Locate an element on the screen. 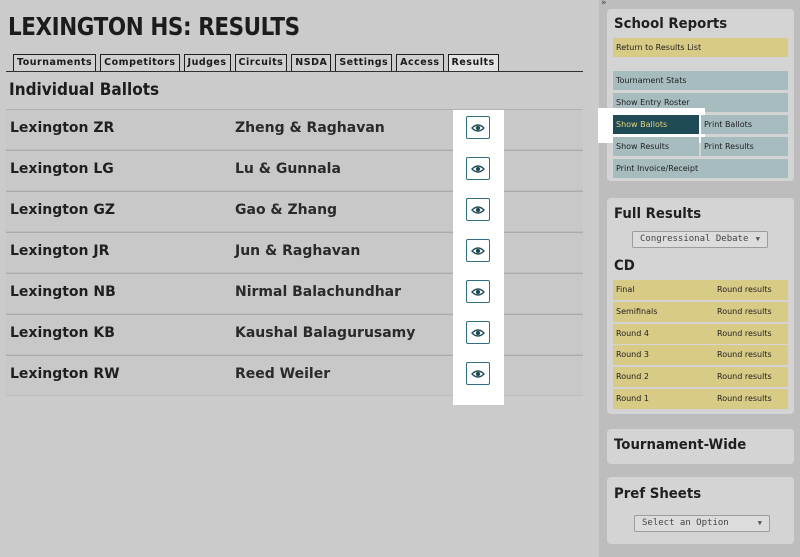 This screenshot has width=800, height=557. show-ballots-button: Show Ballots is located at coordinates (656, 124).